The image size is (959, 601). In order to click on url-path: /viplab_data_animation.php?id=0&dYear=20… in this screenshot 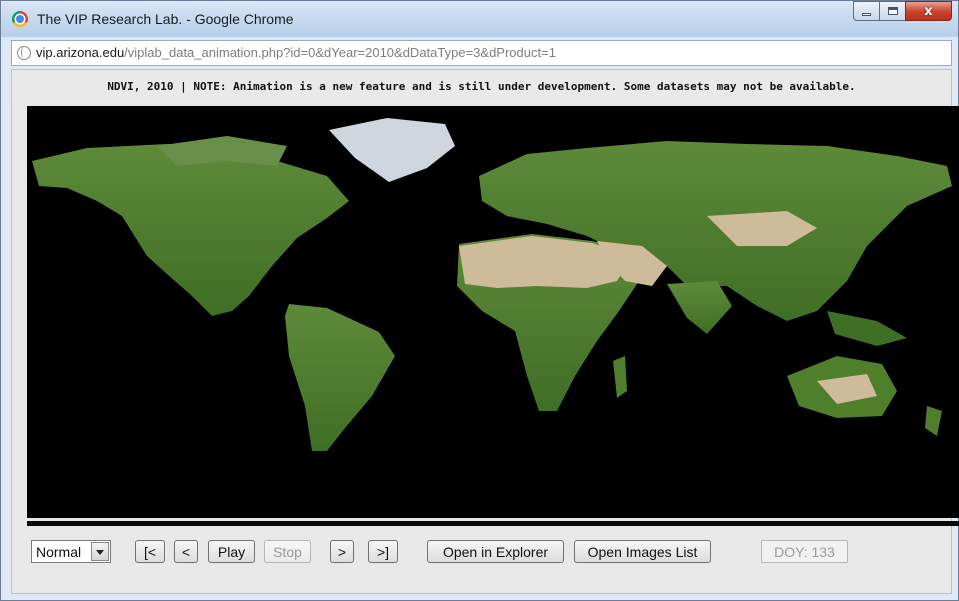, I will do `click(340, 52)`.